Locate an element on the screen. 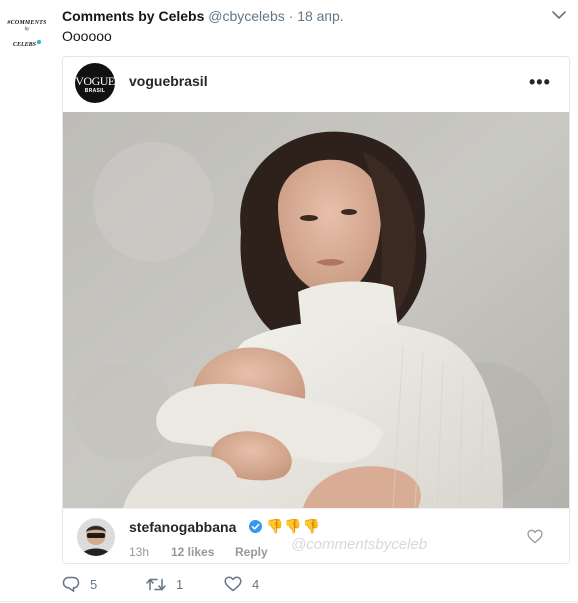 This screenshot has height=603, width=578. comment-text: 👎👎👎 is located at coordinates (294, 526).